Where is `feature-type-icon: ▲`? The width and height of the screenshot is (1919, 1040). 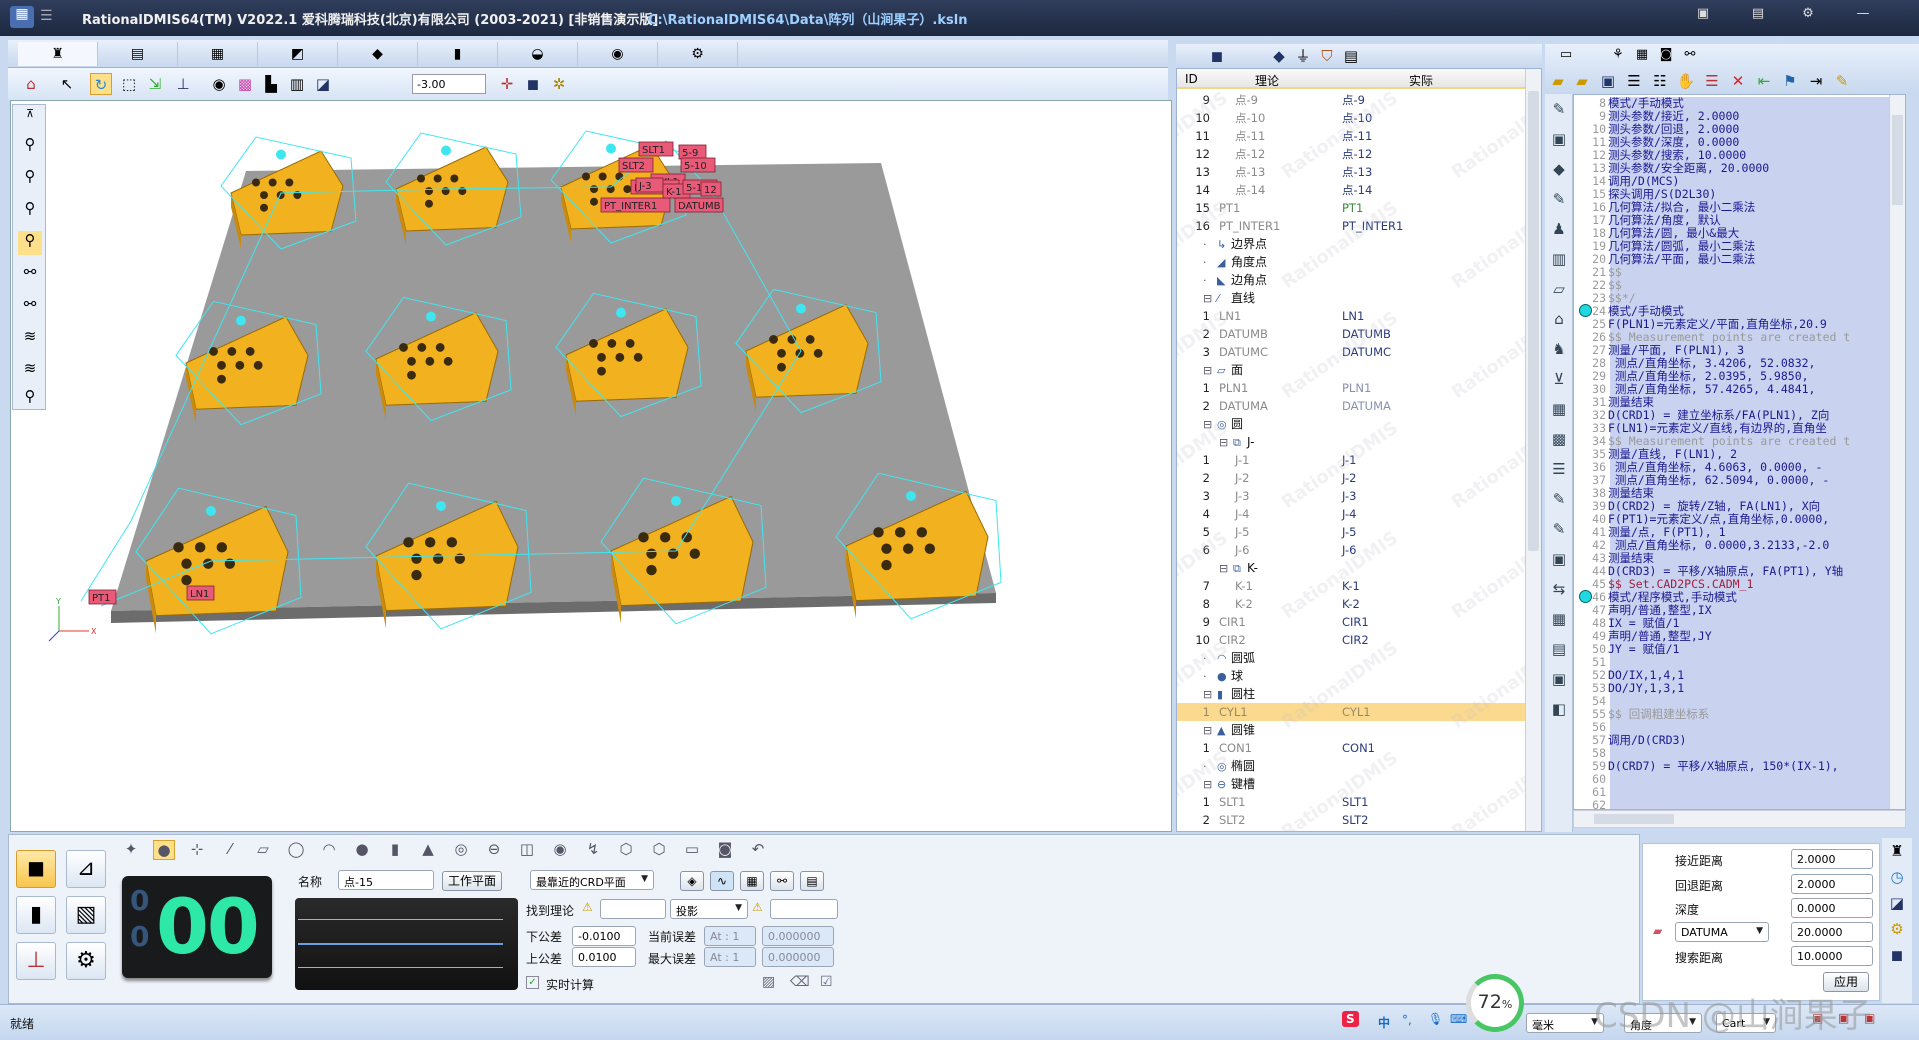 feature-type-icon: ▲ is located at coordinates (428, 850).